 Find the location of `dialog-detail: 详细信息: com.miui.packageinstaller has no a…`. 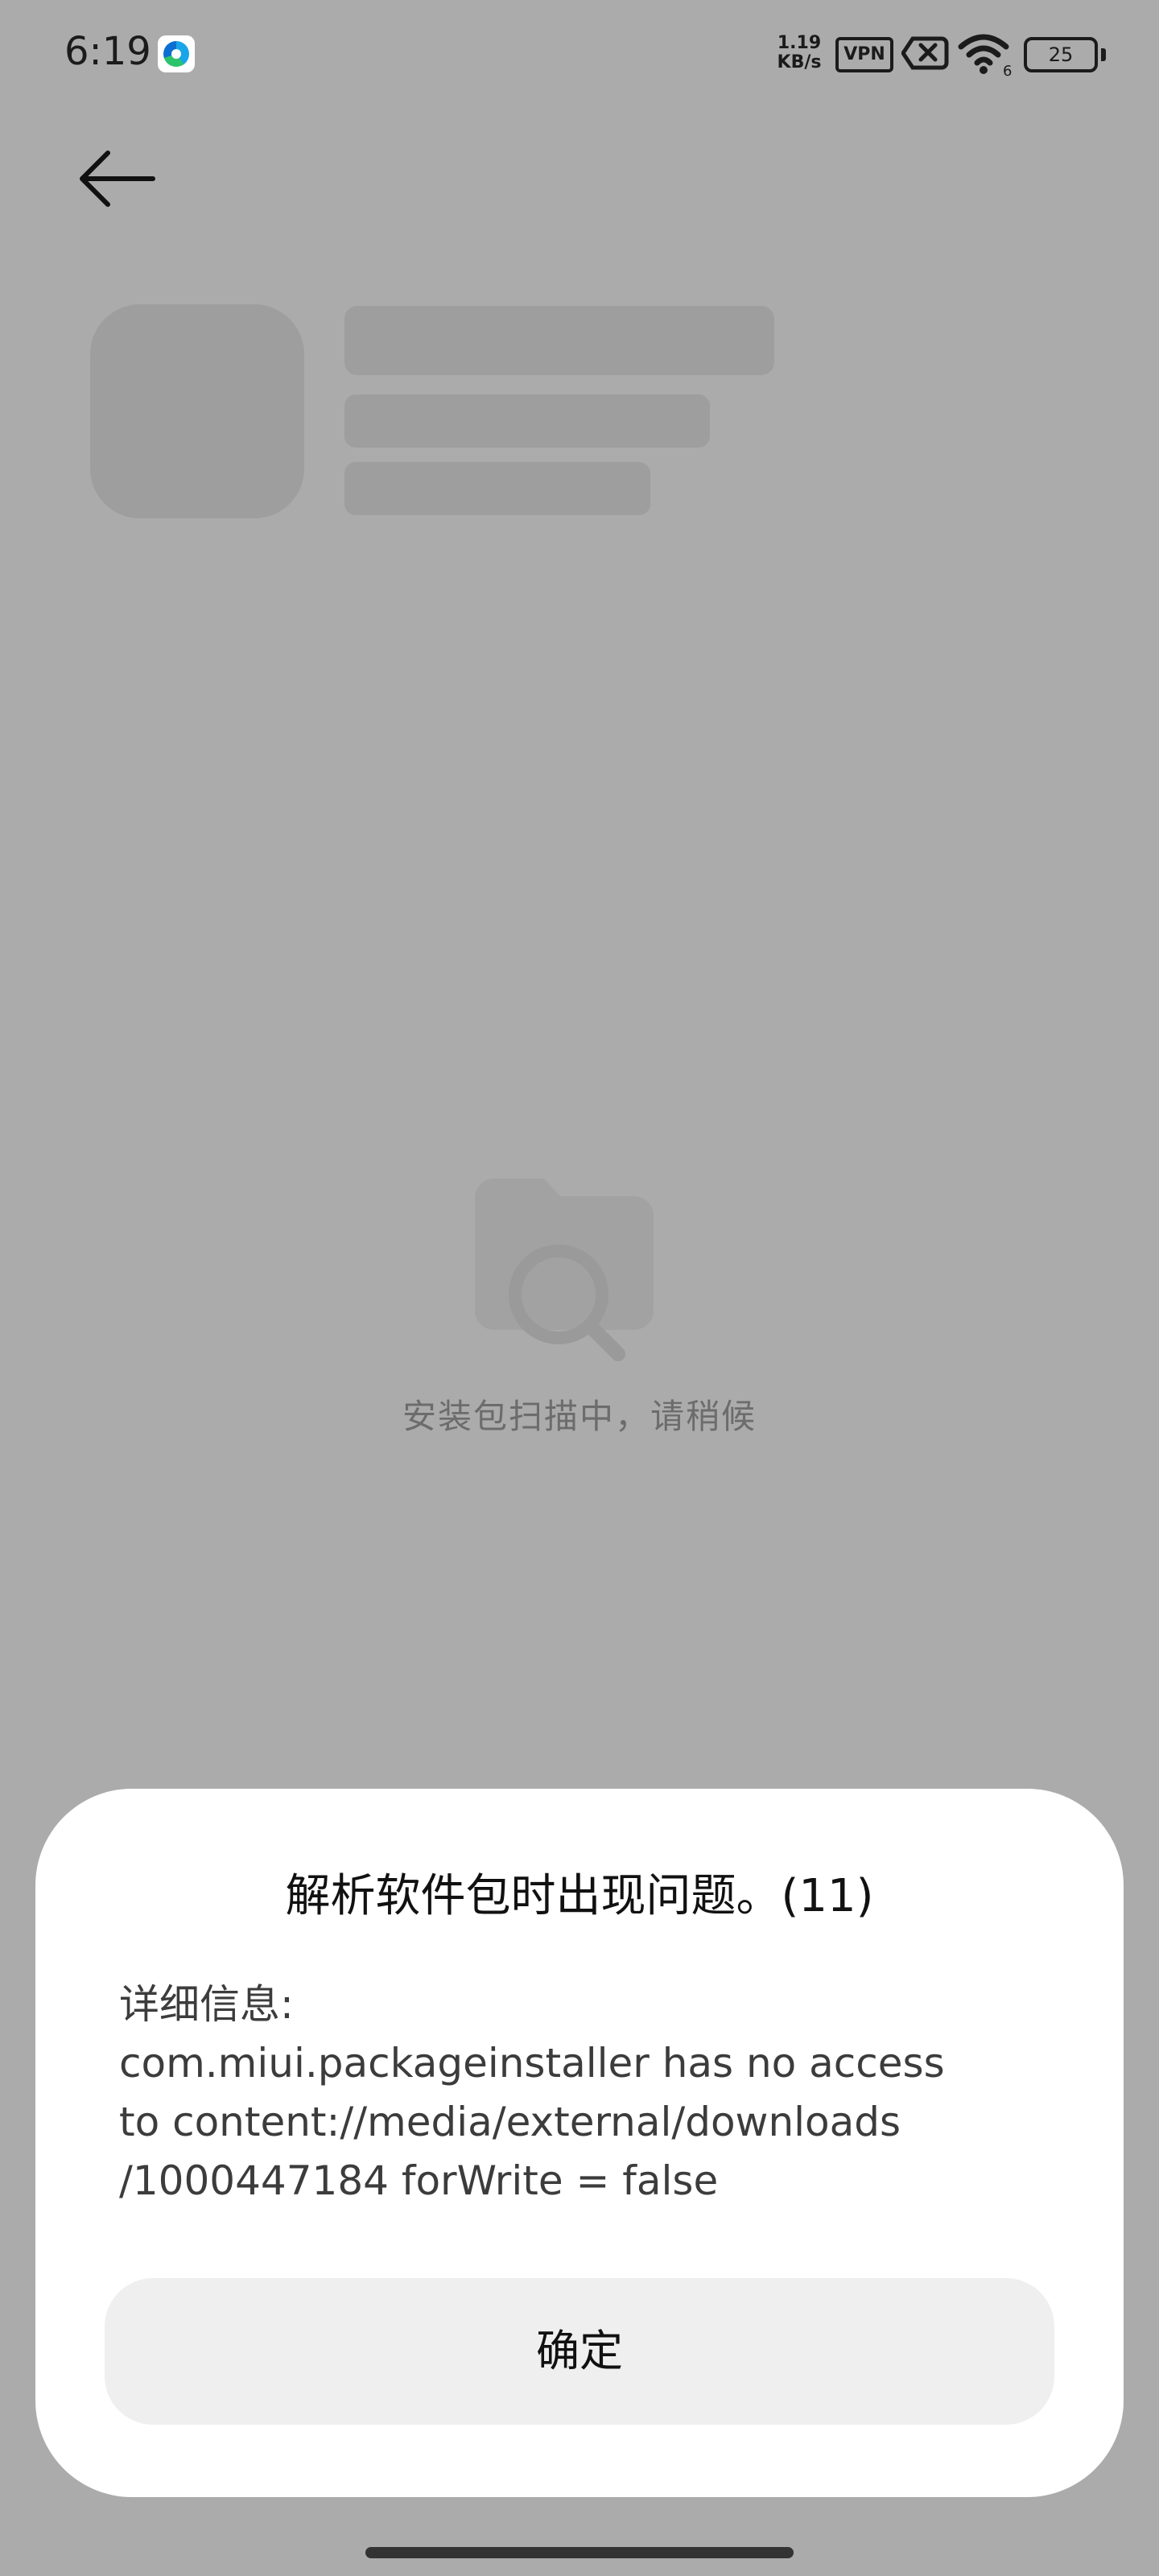

dialog-detail: 详细信息: com.miui.packageinstaller has no a… is located at coordinates (582, 2093).